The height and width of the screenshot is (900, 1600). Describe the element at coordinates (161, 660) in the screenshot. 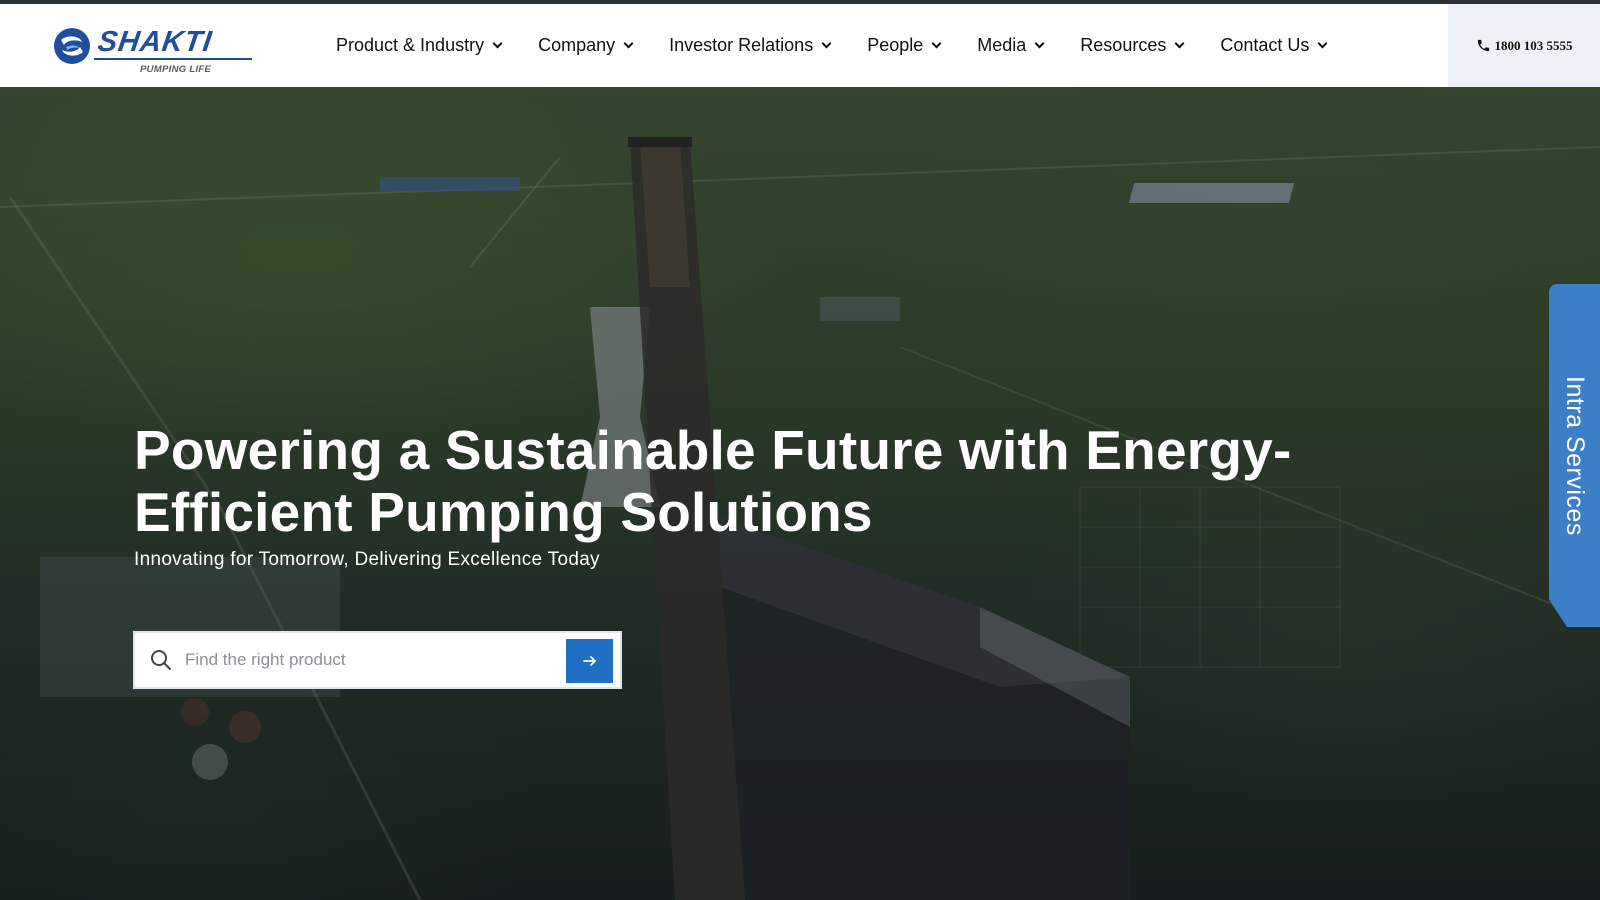

I see `search-icon` at that location.